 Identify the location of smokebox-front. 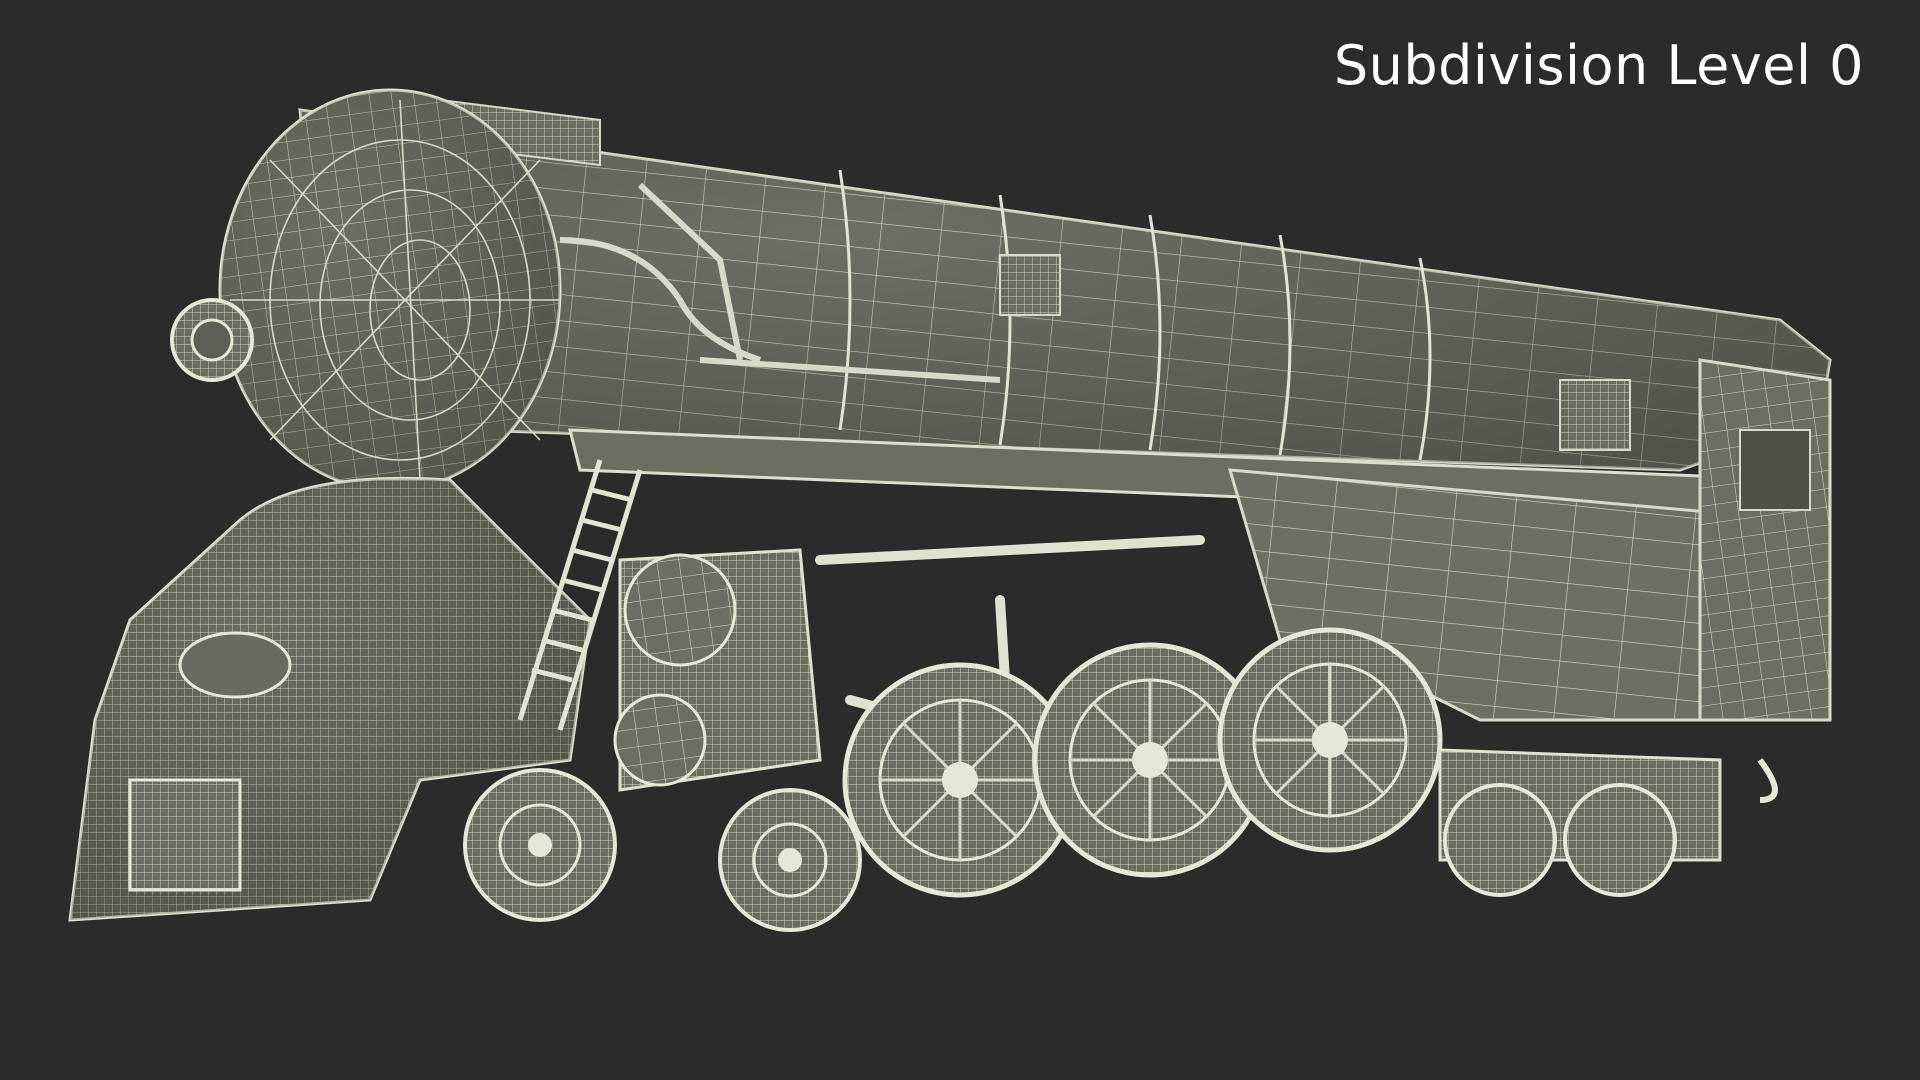
(366, 290).